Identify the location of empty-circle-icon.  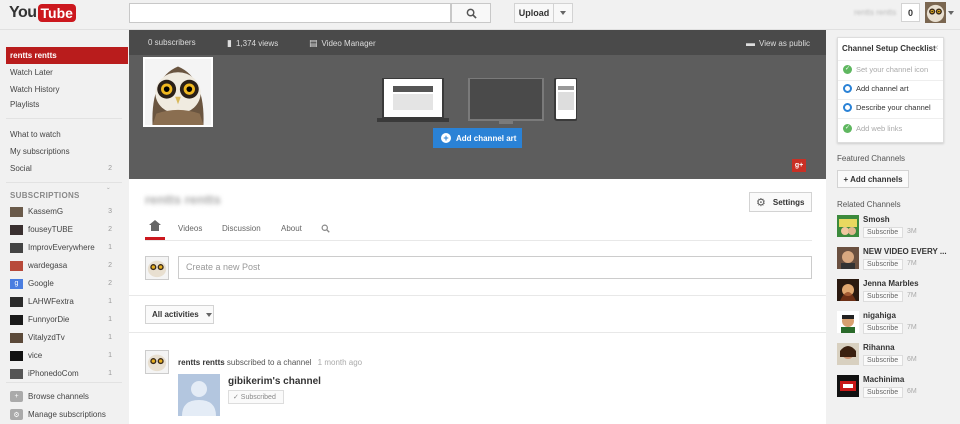
(847, 88).